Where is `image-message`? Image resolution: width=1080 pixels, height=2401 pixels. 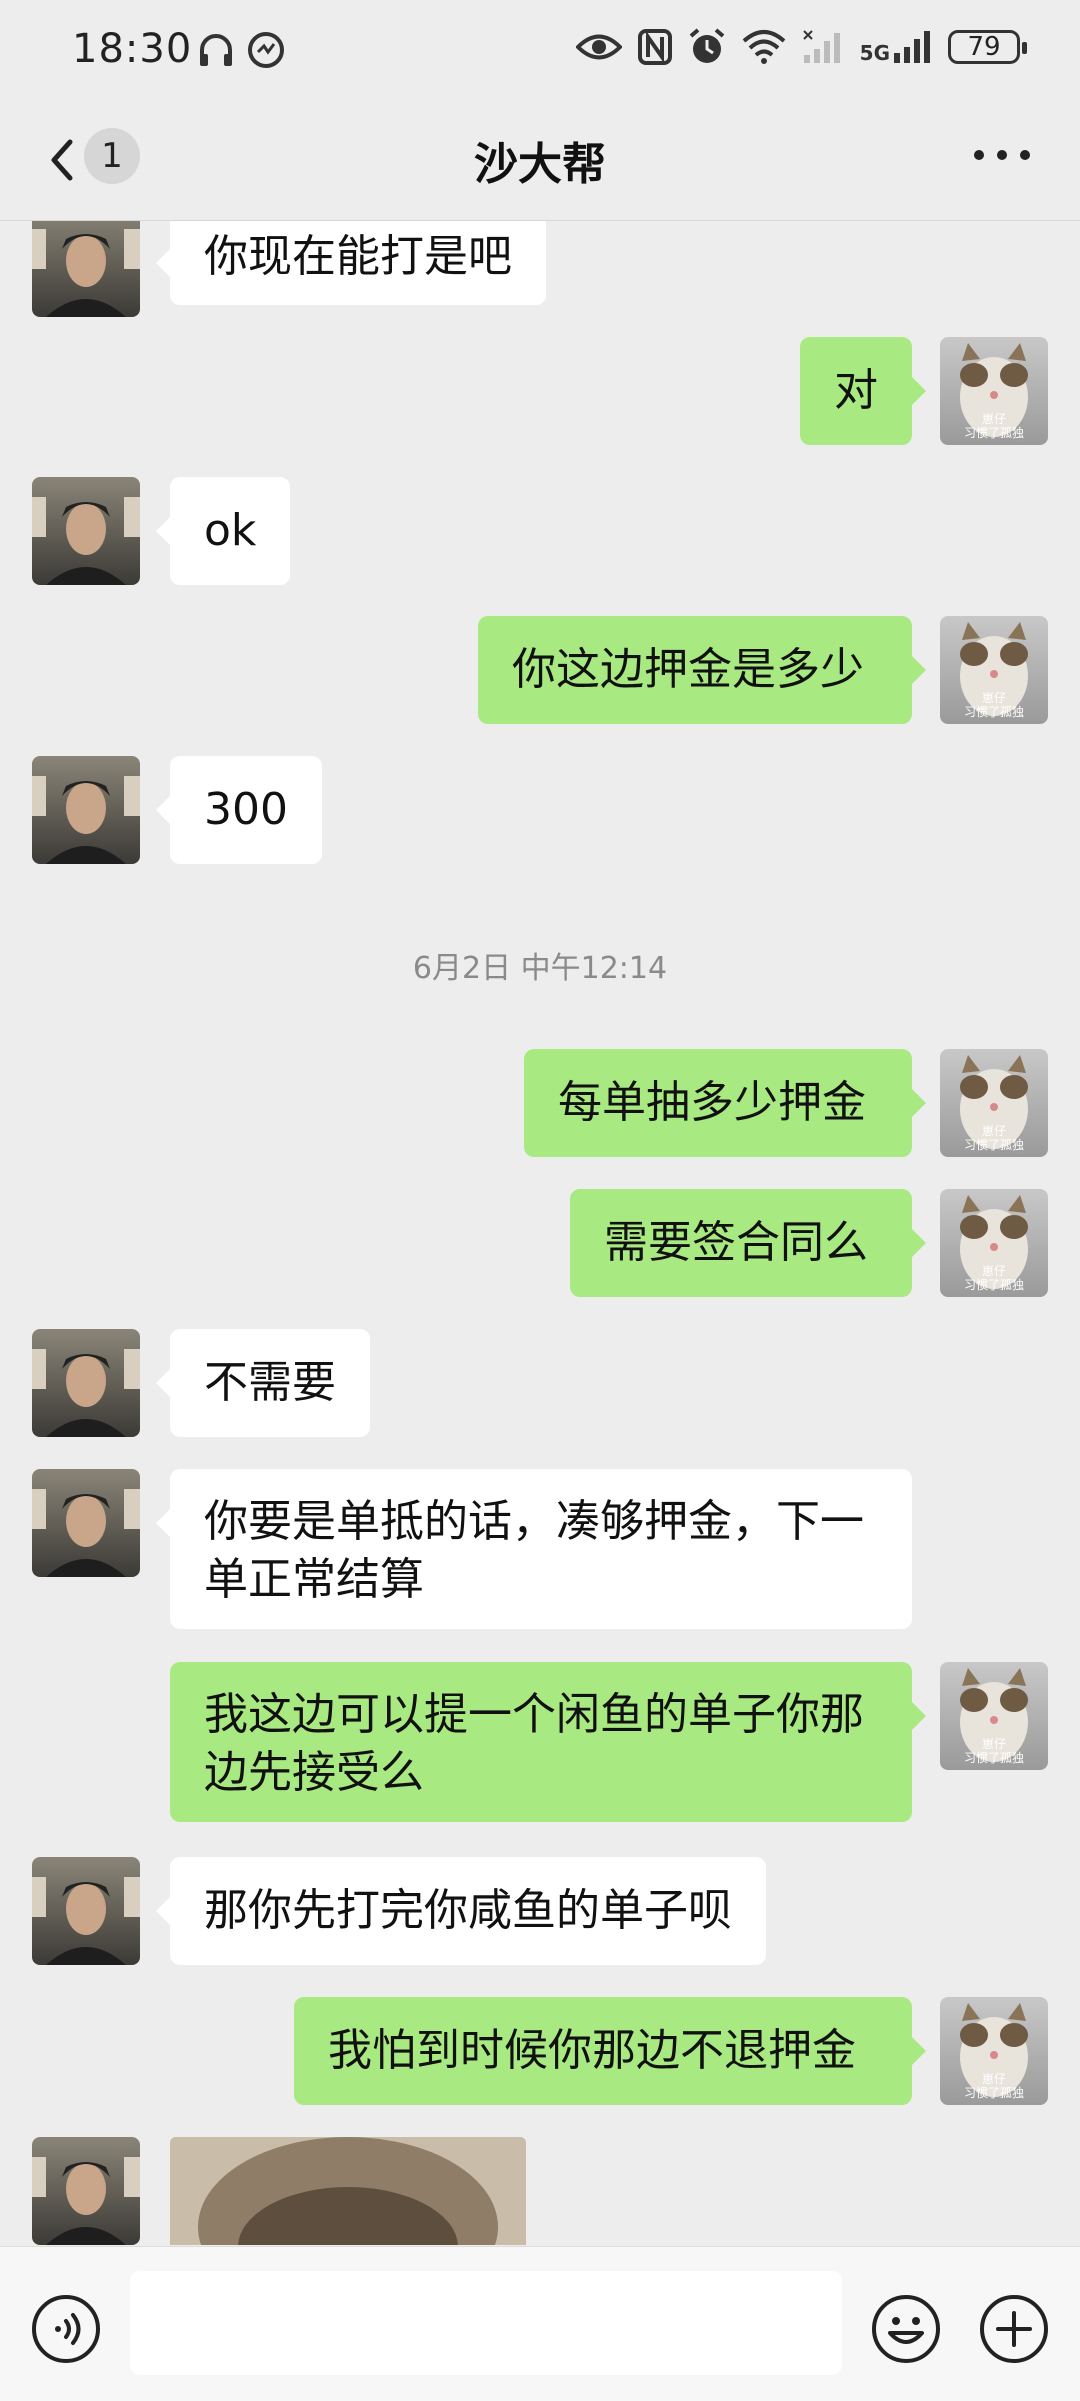
image-message is located at coordinates (348, 2191).